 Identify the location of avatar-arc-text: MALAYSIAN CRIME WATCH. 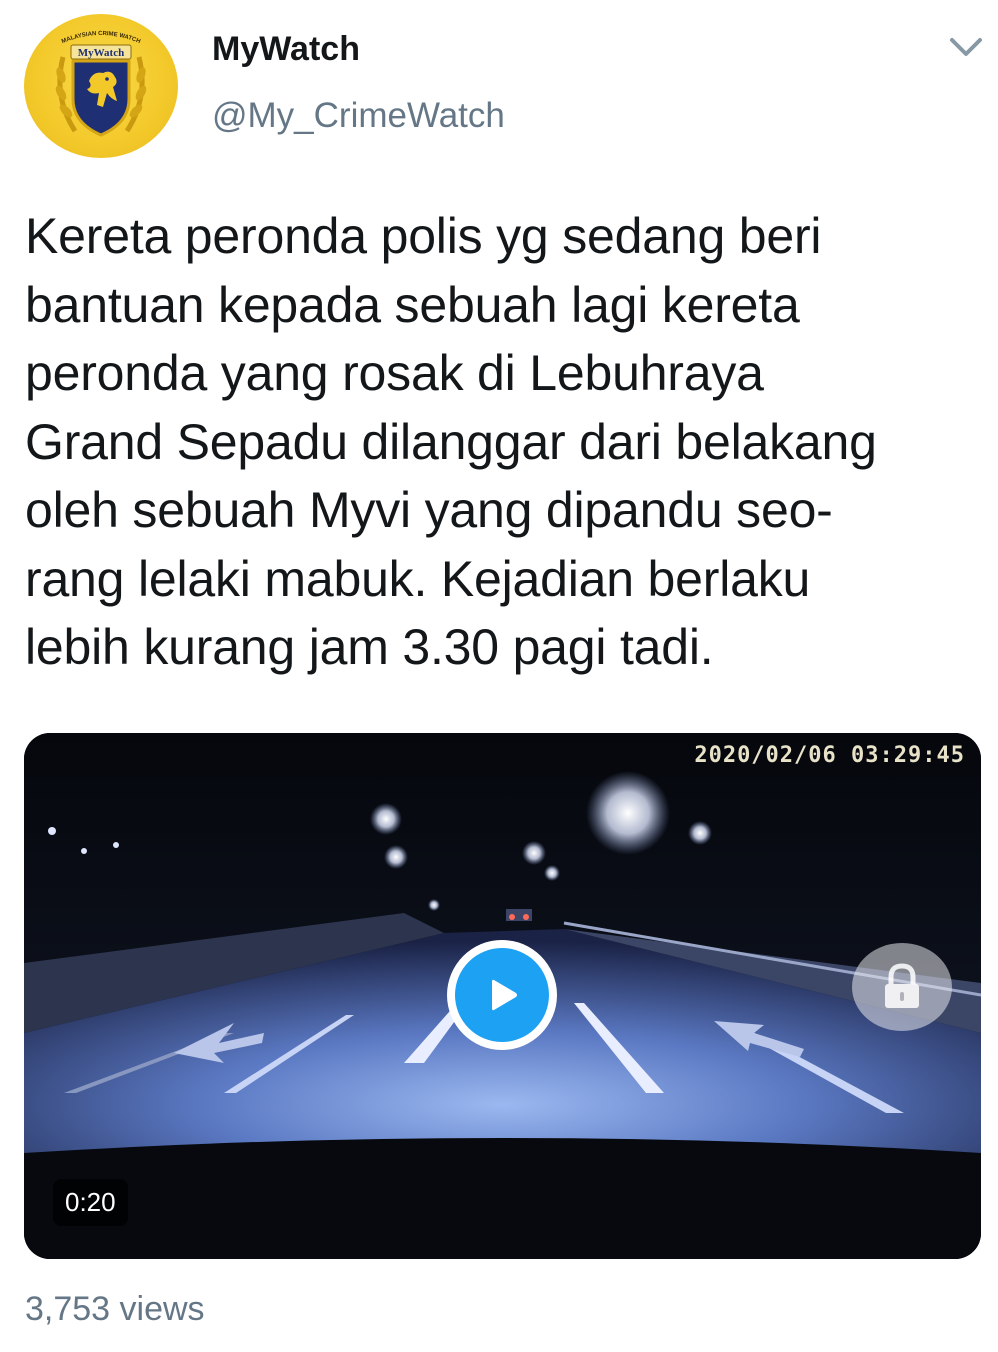
(101, 38).